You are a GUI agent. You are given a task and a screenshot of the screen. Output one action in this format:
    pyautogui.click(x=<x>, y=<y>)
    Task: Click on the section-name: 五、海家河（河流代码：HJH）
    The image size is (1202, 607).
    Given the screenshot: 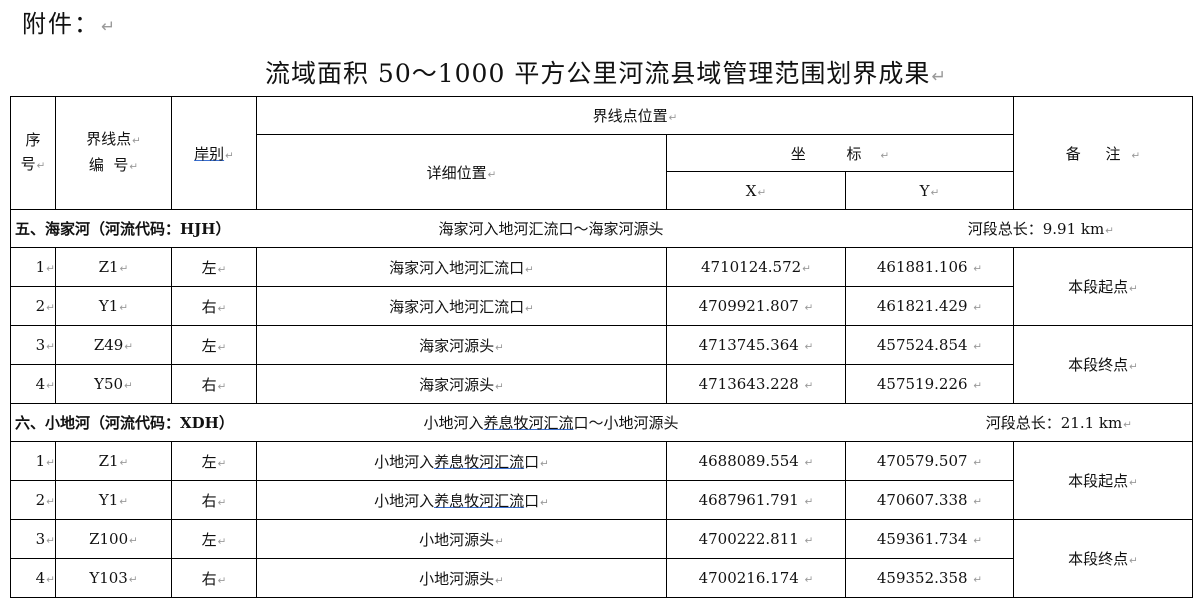 What is the action you would take?
    pyautogui.click(x=133, y=228)
    